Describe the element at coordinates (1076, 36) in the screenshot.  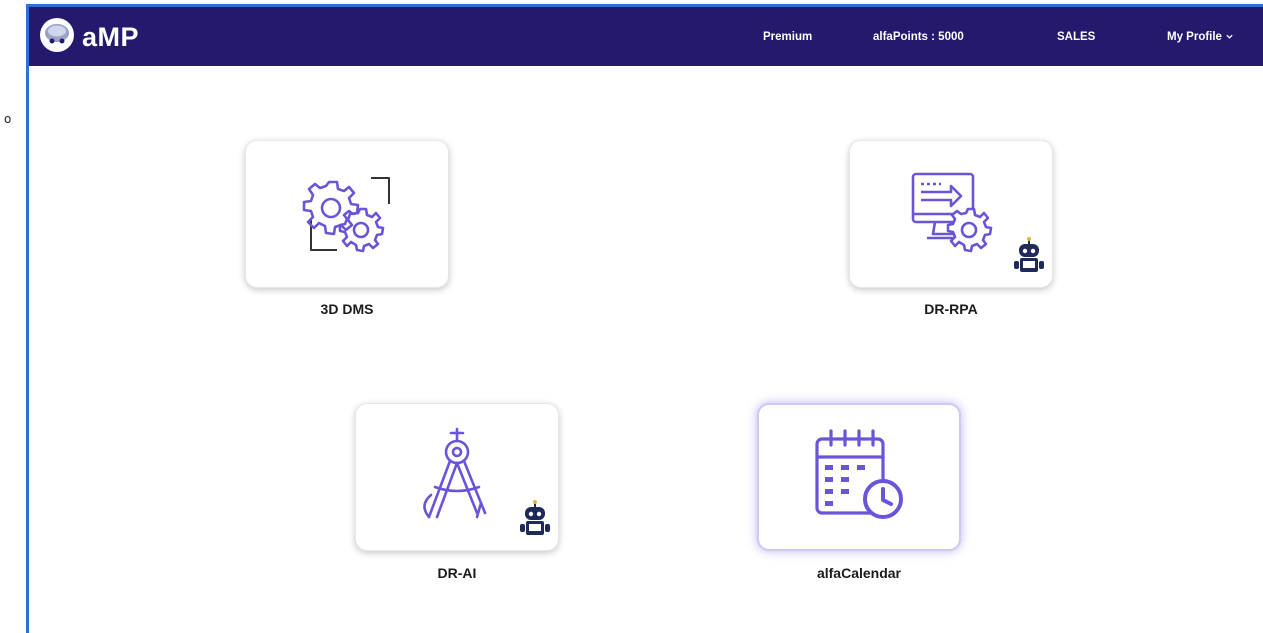
I see `nav-sales-link: SALES` at that location.